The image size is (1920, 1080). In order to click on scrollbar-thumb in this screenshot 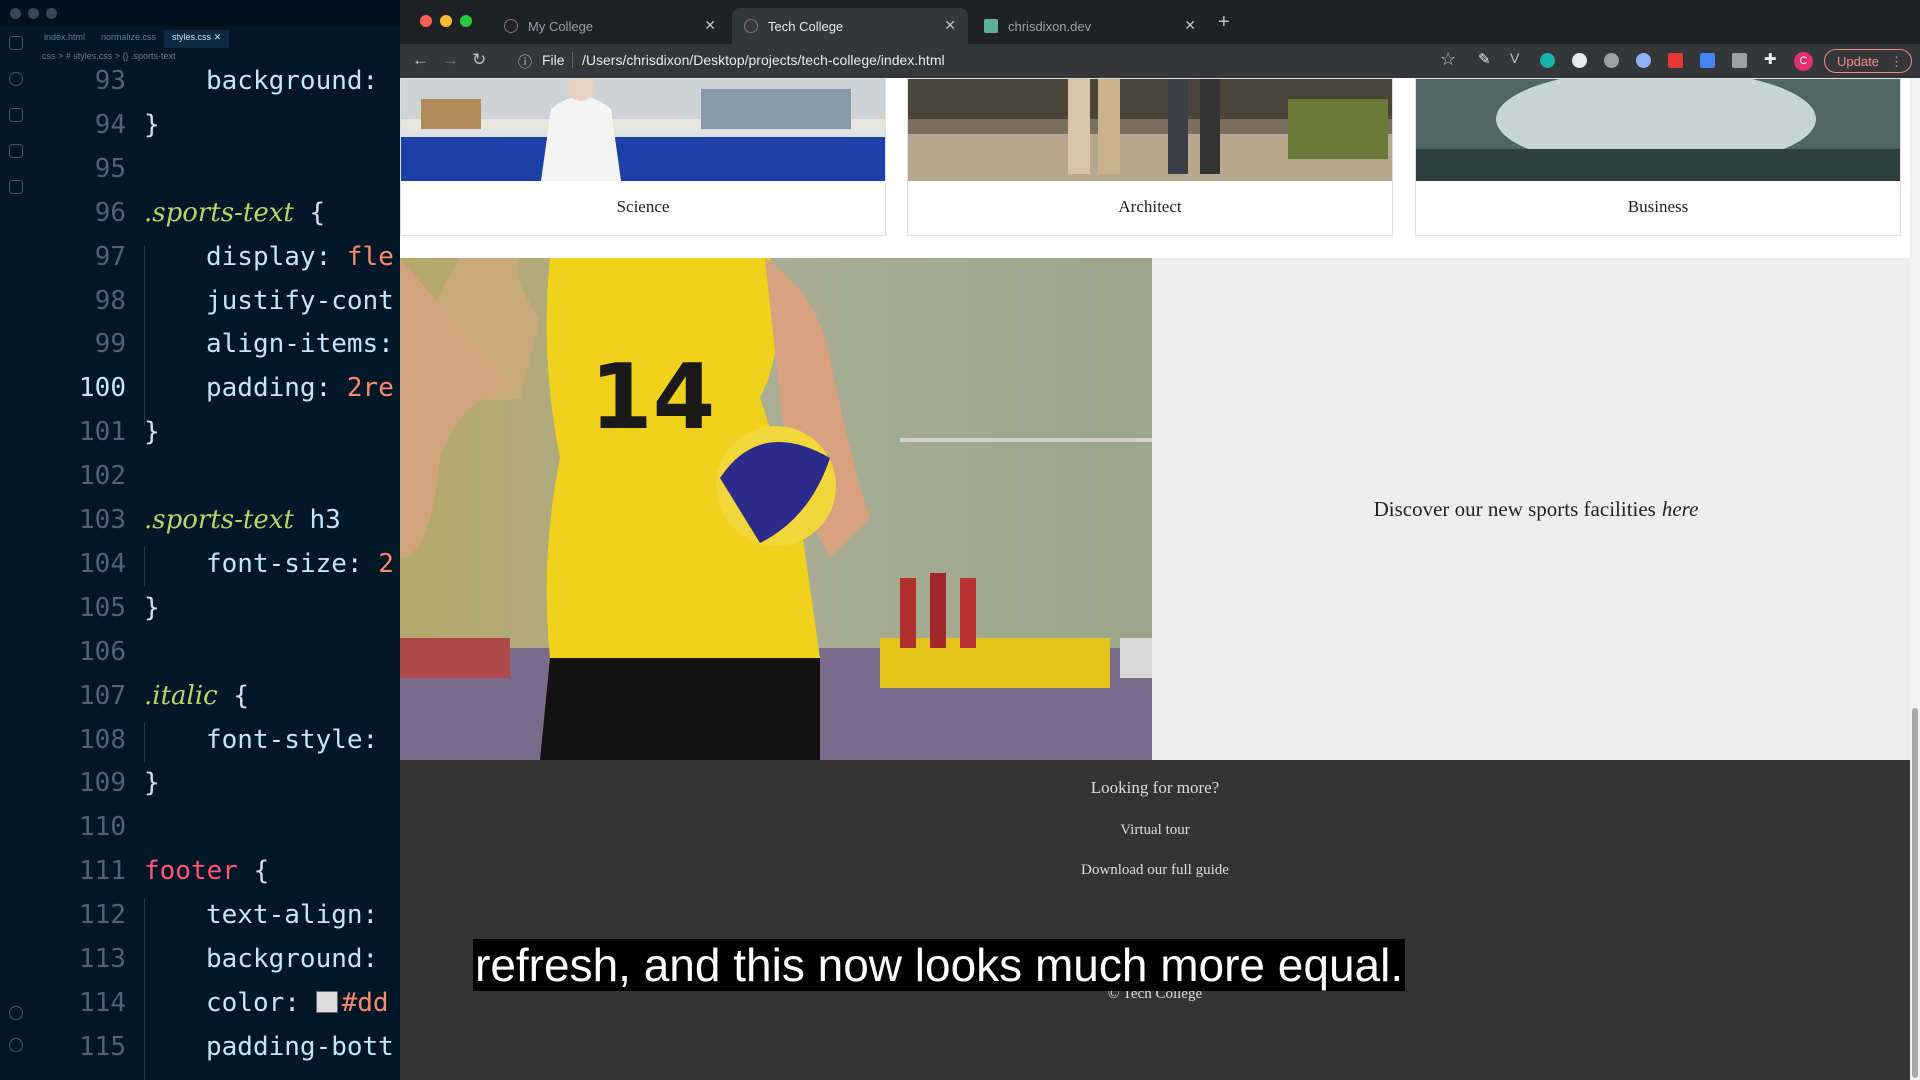, I will do `click(1915, 893)`.